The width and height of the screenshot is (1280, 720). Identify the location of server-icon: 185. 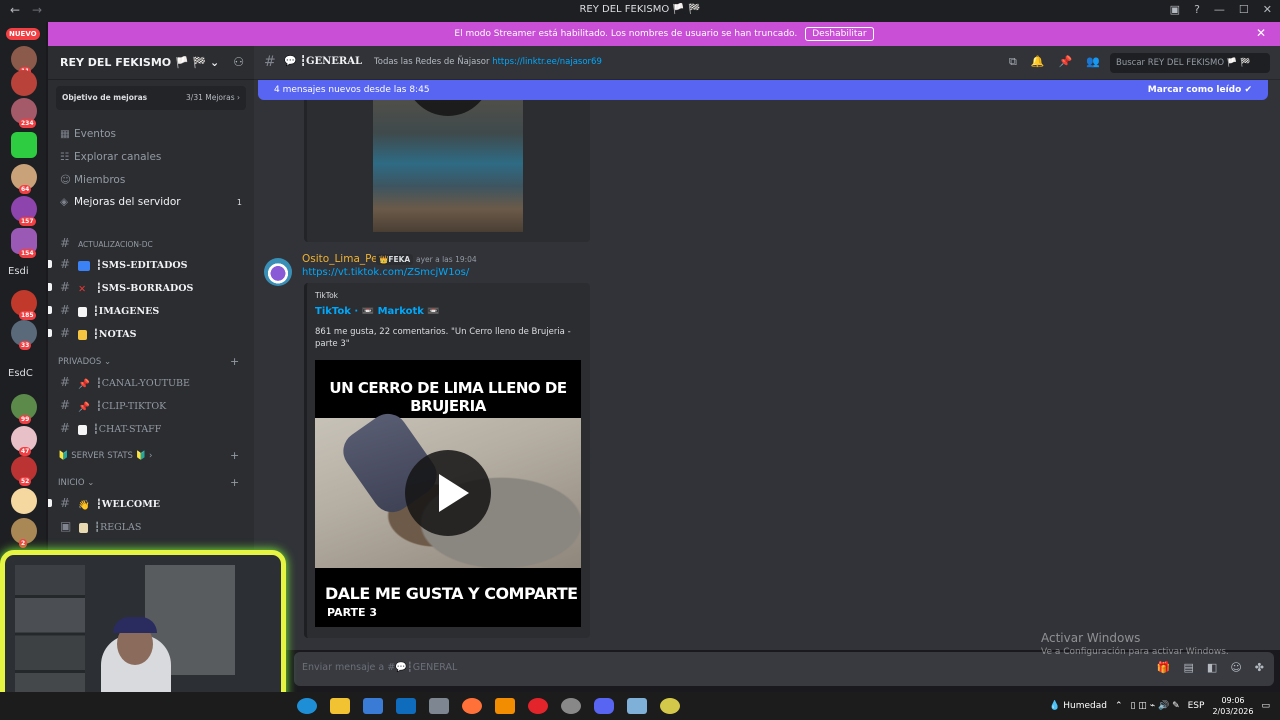
(24, 305).